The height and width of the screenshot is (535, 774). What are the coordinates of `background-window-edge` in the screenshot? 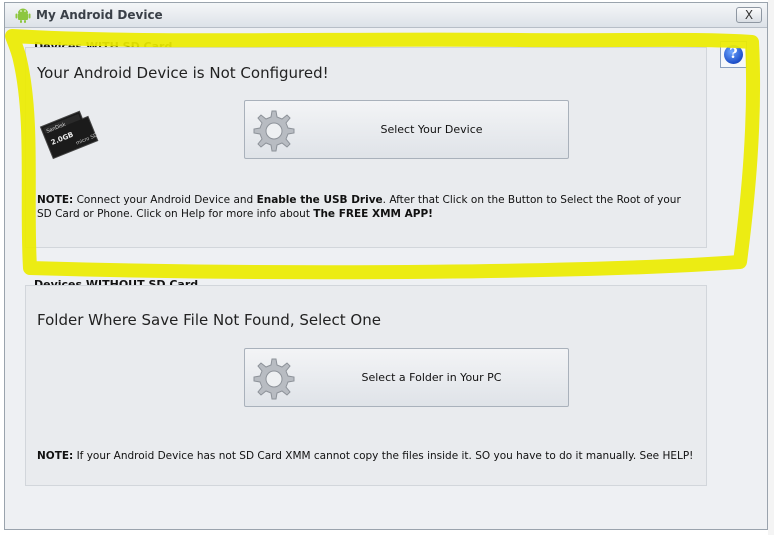 It's located at (771, 267).